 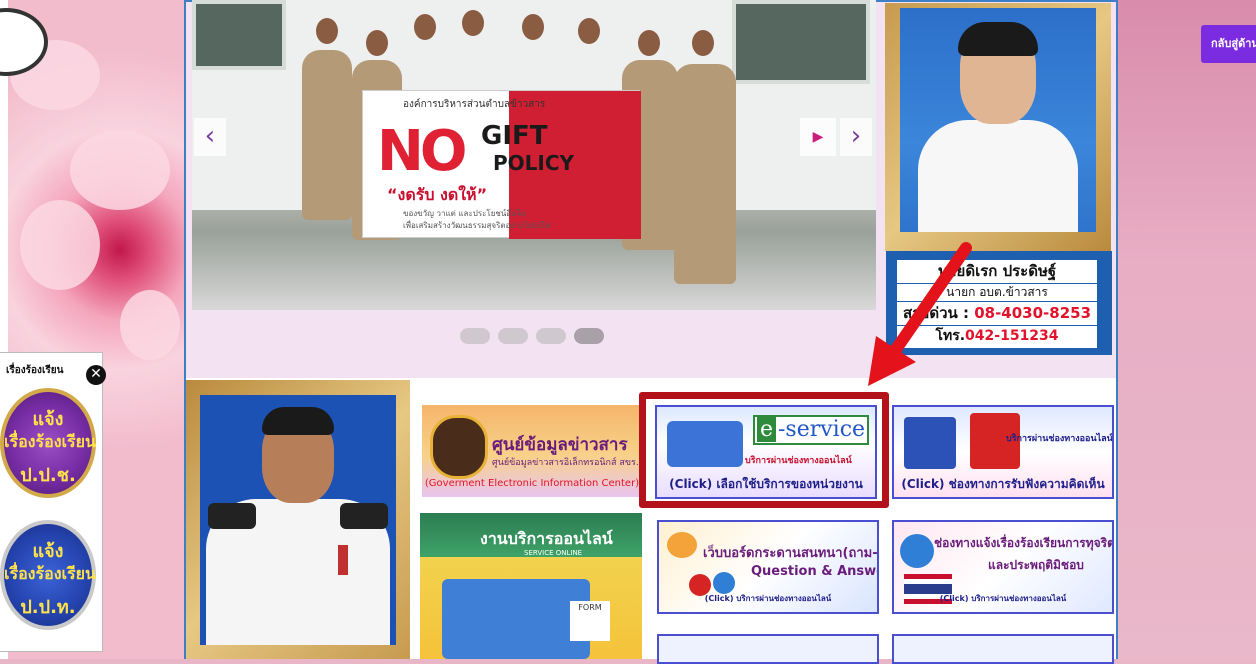 I want to click on slider-dot-active, so click(x=589, y=336).